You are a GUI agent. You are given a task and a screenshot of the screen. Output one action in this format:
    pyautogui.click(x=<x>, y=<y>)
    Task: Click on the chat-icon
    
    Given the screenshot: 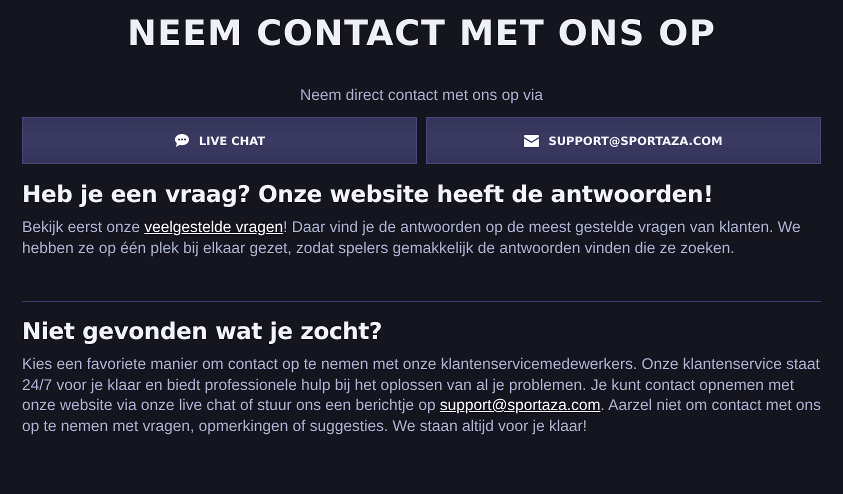 What is the action you would take?
    pyautogui.click(x=182, y=140)
    